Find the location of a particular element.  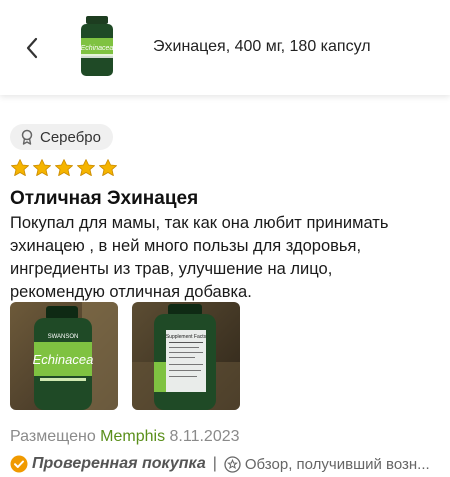

review-date: 8.11.2023 is located at coordinates (204, 436).